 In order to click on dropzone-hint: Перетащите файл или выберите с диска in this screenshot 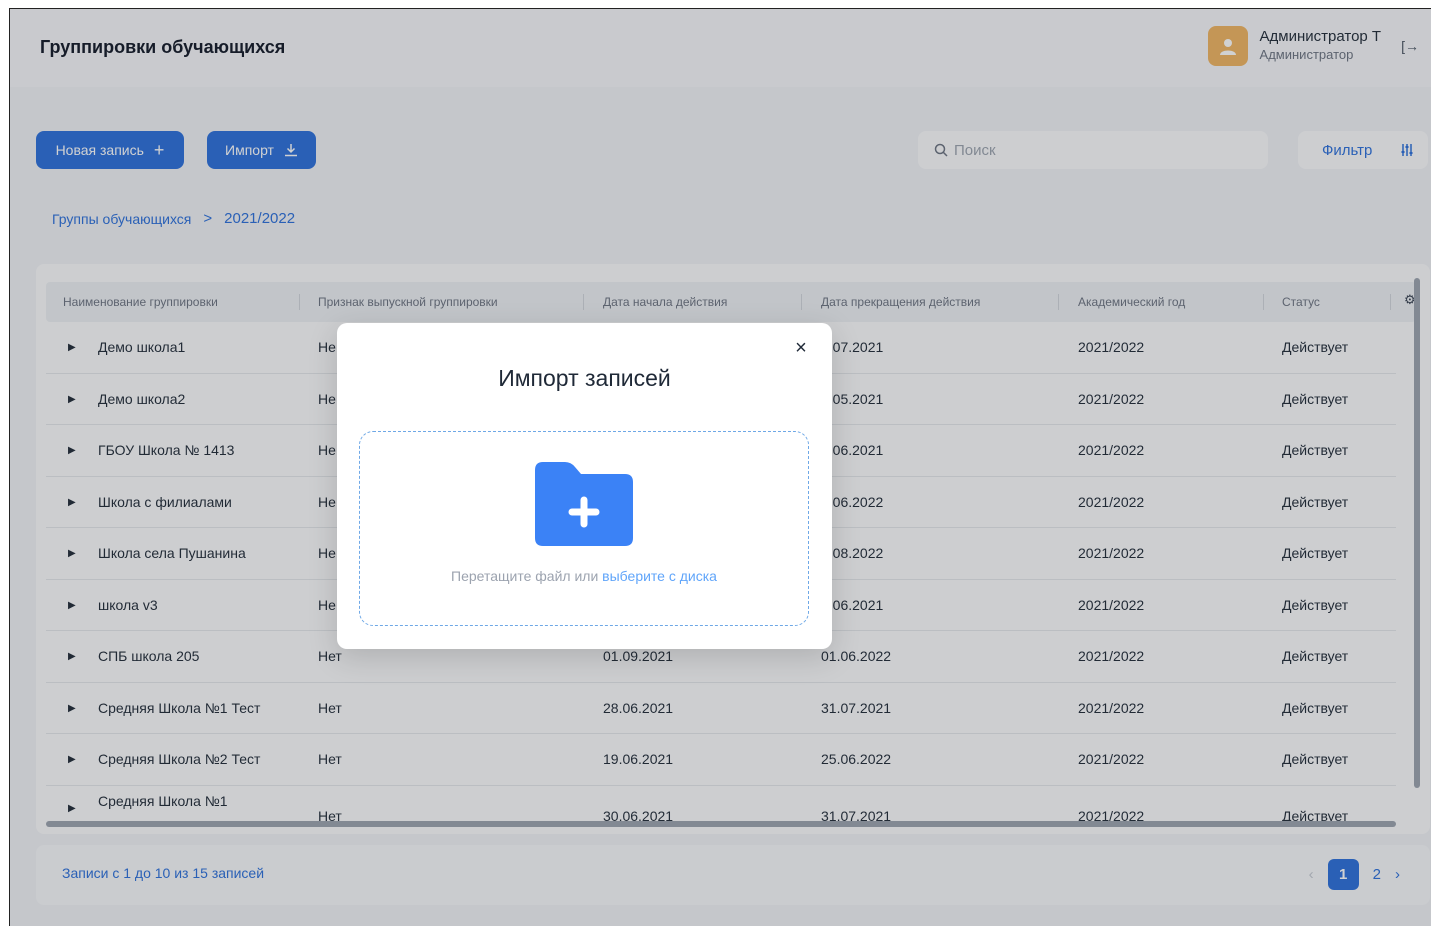, I will do `click(584, 576)`.